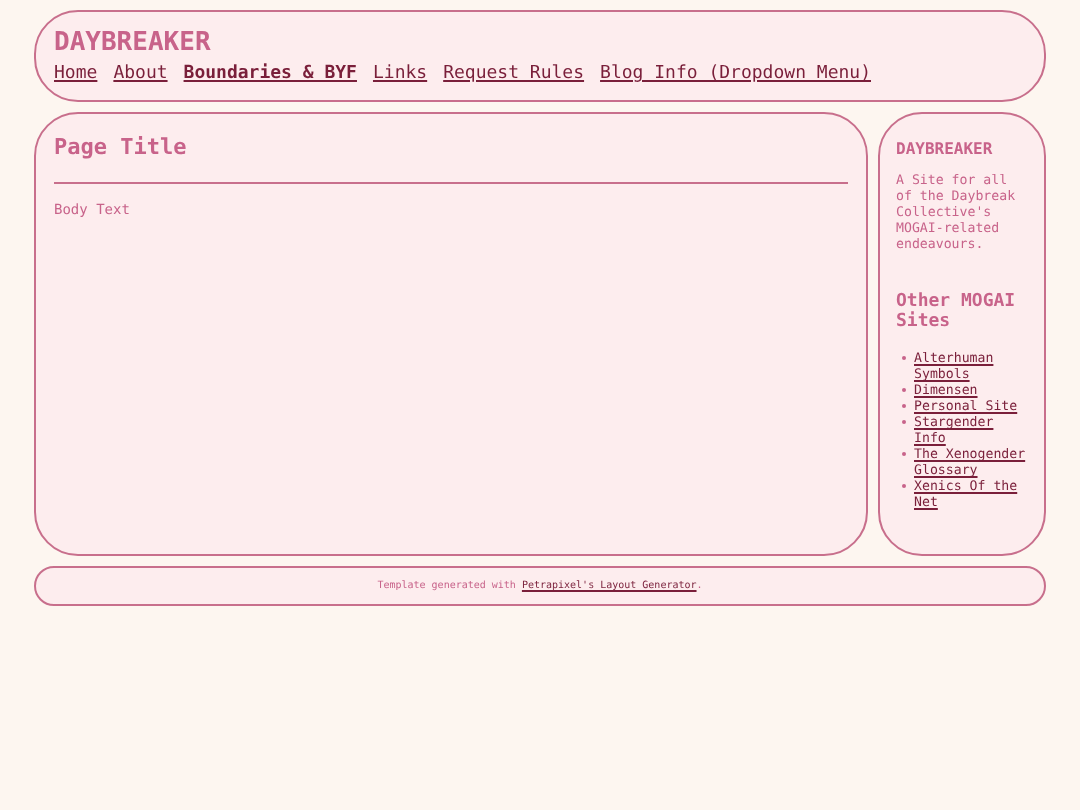 The width and height of the screenshot is (1080, 810). What do you see at coordinates (121, 147) in the screenshot?
I see `page-title: Page Title` at bounding box center [121, 147].